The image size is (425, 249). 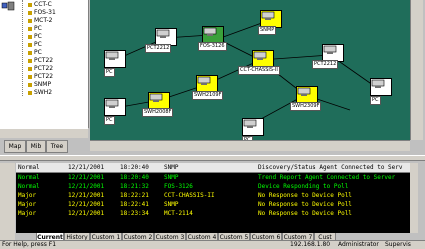 What do you see at coordinates (57, 146) in the screenshot?
I see `tab-tree: Tree` at bounding box center [57, 146].